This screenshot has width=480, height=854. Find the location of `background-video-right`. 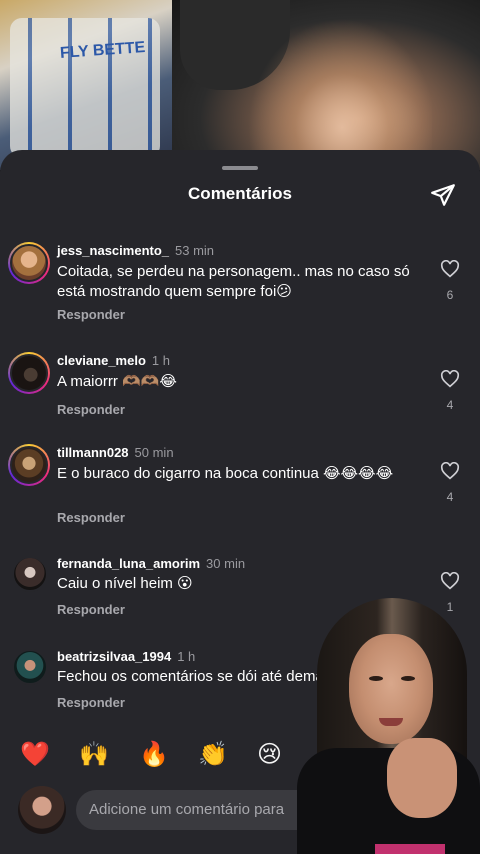

background-video-right is located at coordinates (326, 85).